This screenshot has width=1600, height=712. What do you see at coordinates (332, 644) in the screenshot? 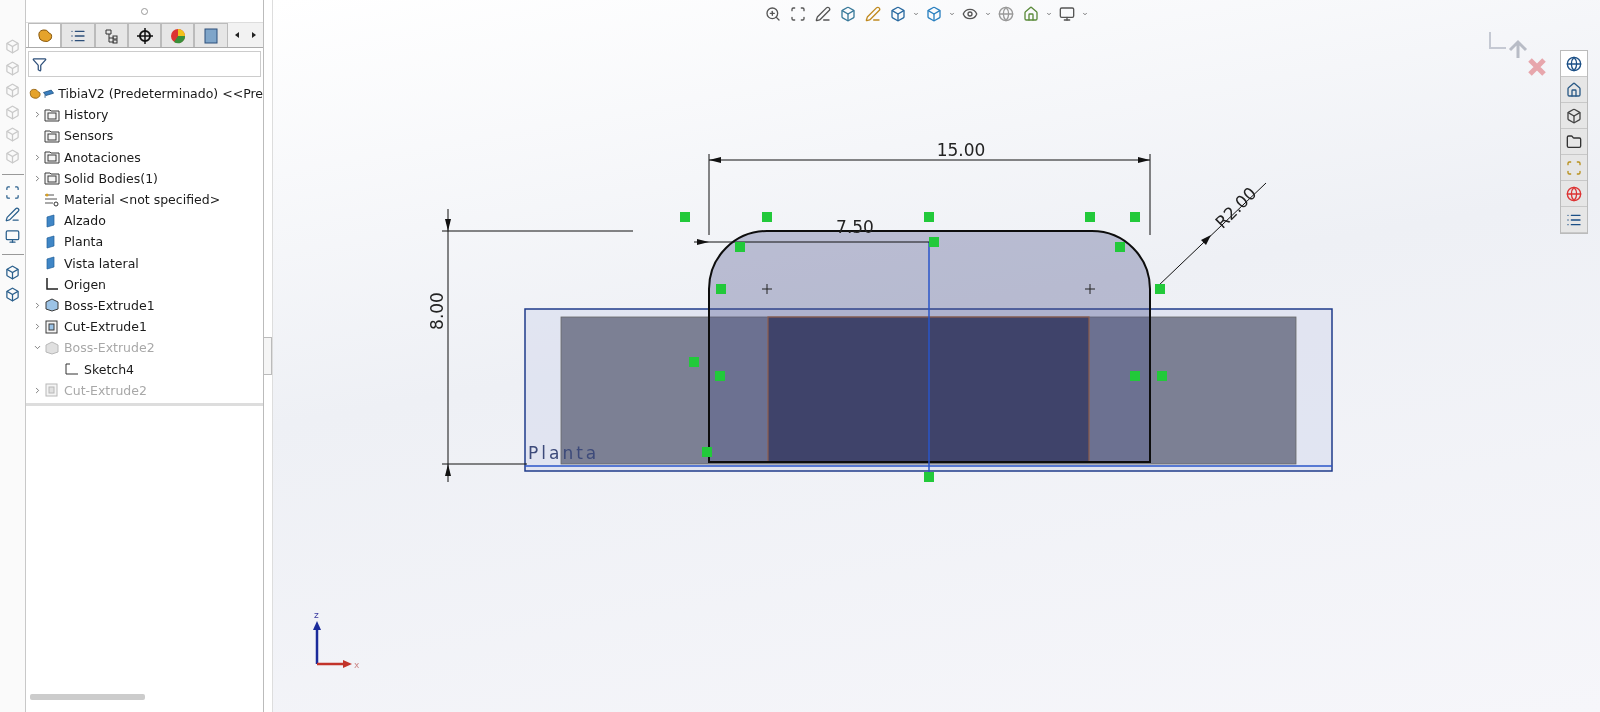
I see `axis-triad-drawing` at bounding box center [332, 644].